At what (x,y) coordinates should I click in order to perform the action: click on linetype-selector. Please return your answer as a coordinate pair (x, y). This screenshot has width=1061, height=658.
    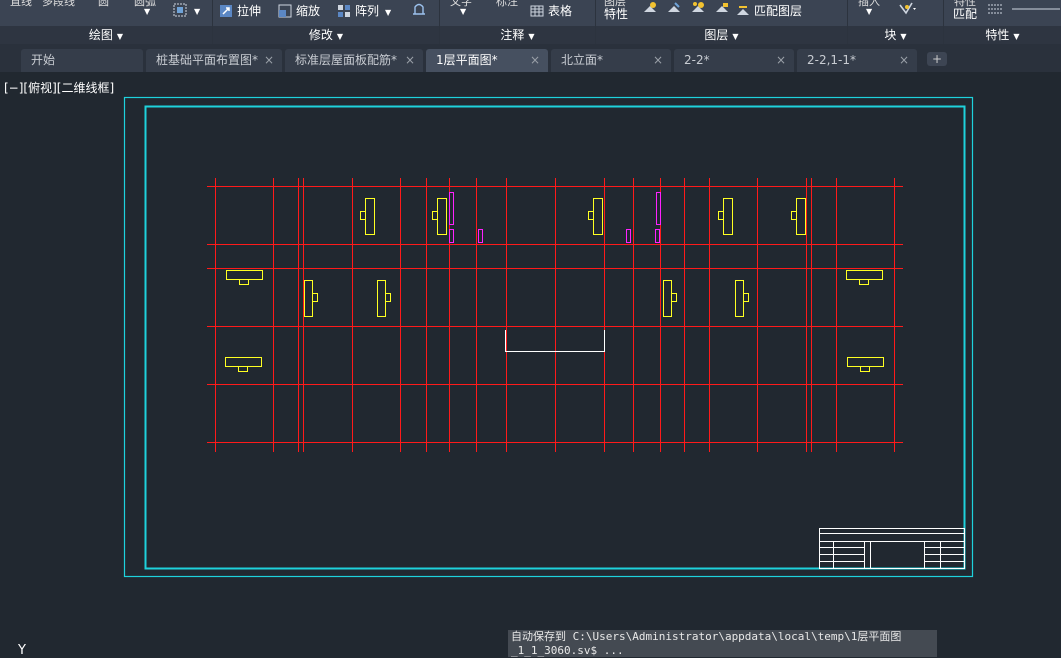
    Looking at the image, I should click on (1035, 11).